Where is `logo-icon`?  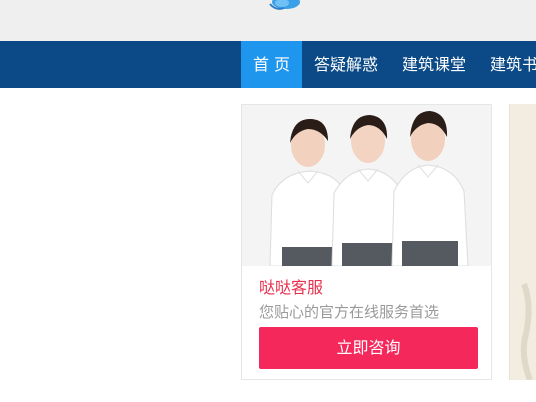 logo-icon is located at coordinates (284, 5).